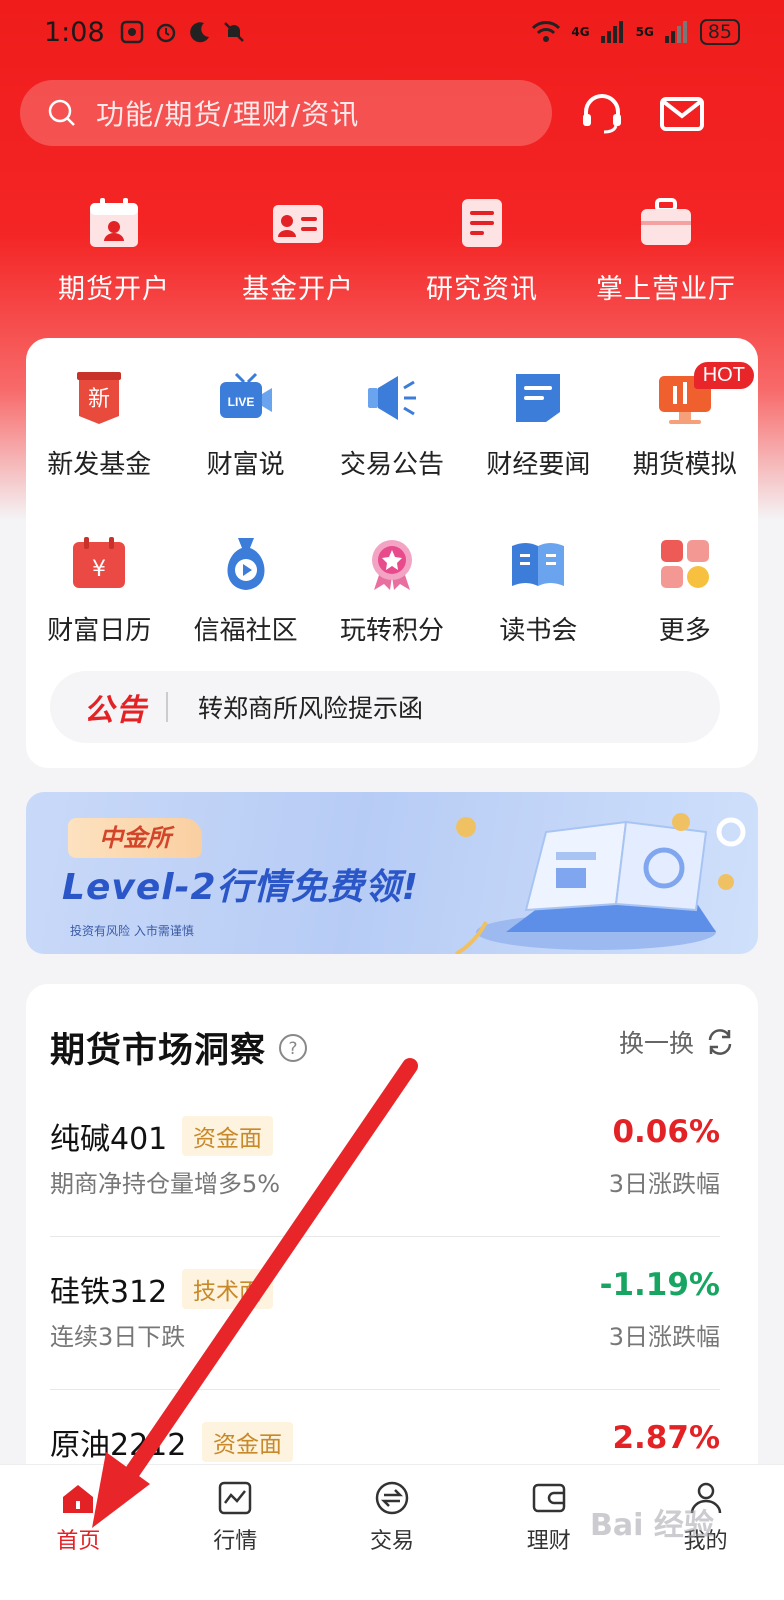 The image size is (784, 1600). I want to click on id-card-icon, so click(298, 224).